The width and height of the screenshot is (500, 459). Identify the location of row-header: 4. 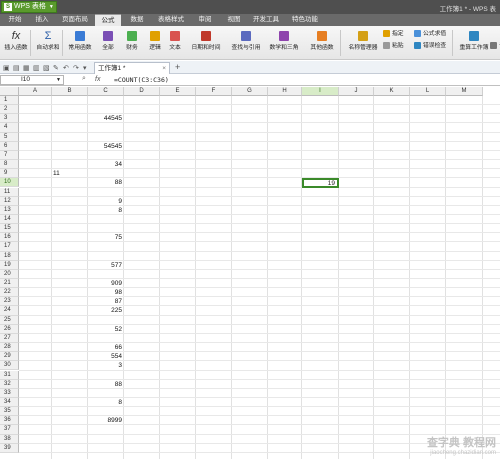
(9, 128).